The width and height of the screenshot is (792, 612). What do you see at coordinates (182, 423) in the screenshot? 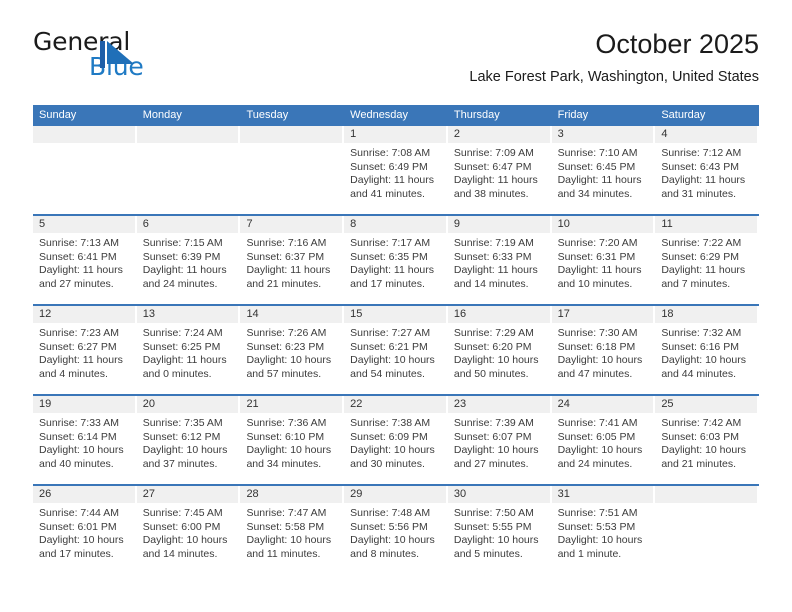
I see `sunrise-text: Sunrise: 7:35 AM` at bounding box center [182, 423].